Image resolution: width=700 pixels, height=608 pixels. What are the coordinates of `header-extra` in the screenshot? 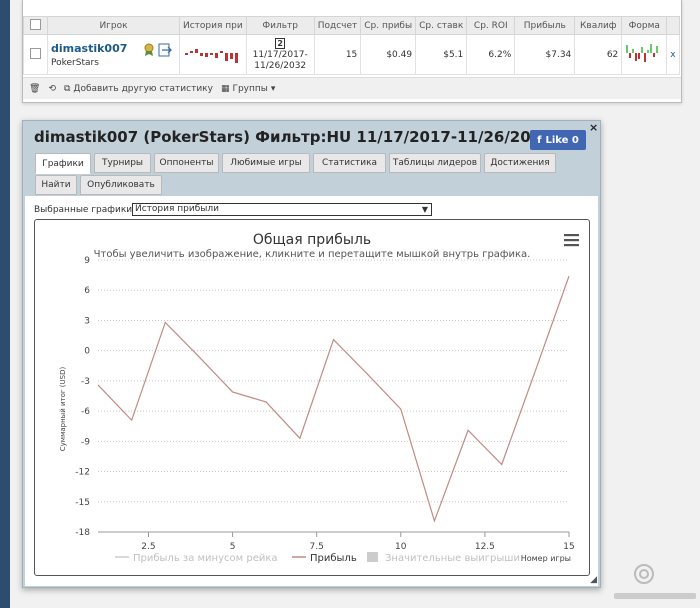 It's located at (673, 25).